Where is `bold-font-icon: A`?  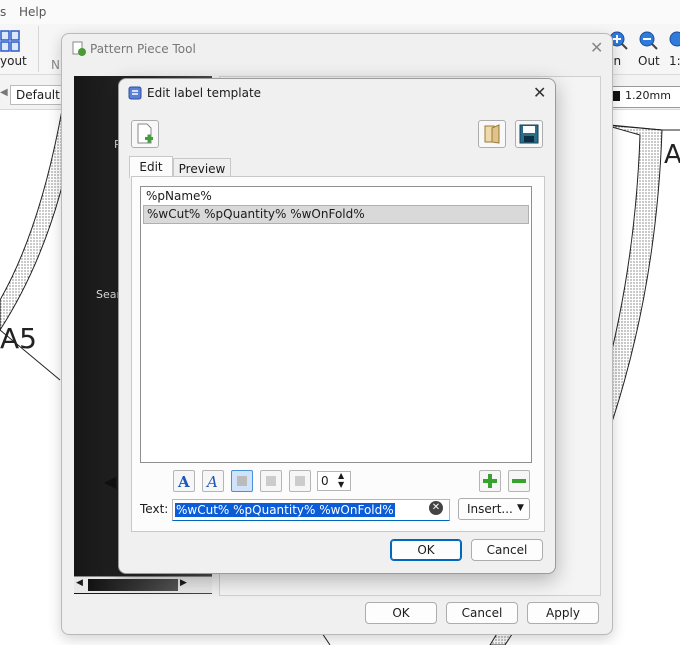 bold-font-icon: A is located at coordinates (183, 482).